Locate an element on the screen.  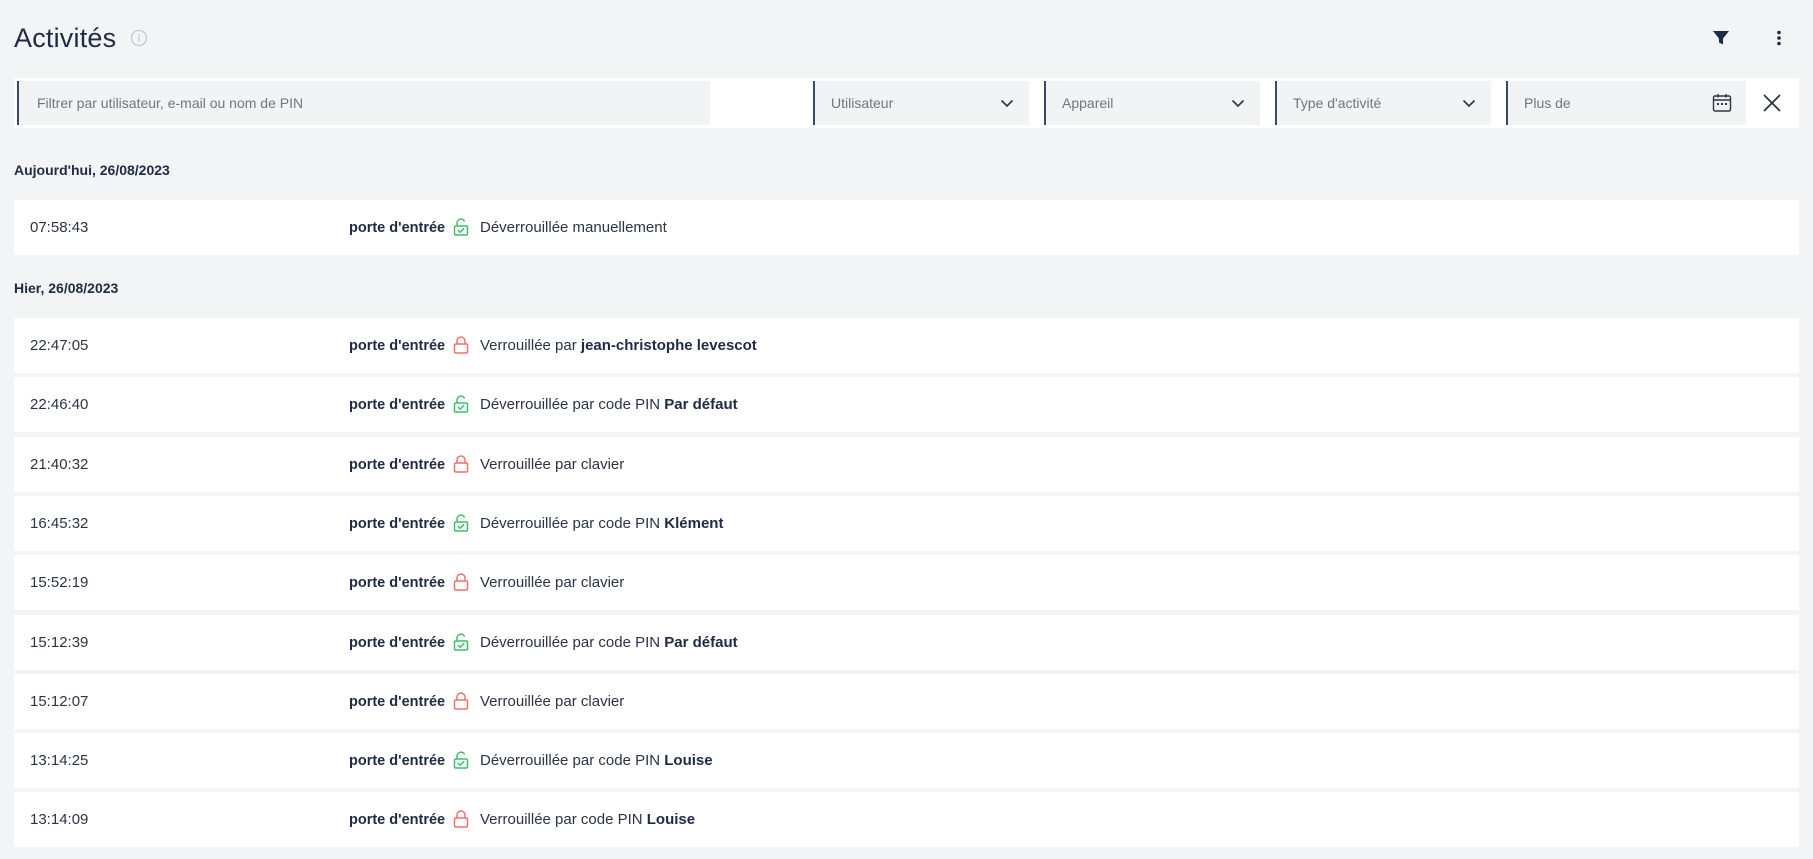
activity-description: Déverrouillée par code PIN Klément is located at coordinates (601, 523).